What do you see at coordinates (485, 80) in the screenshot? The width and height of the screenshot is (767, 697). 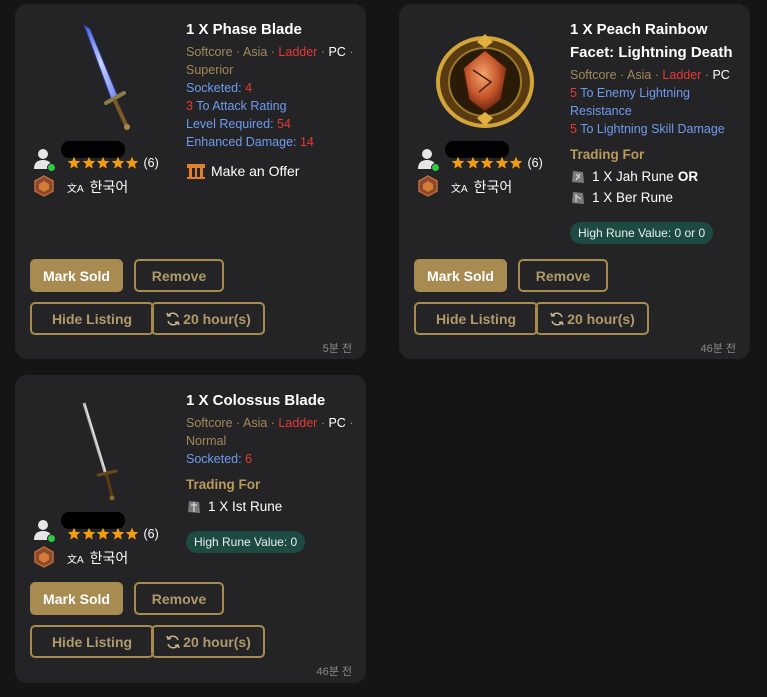 I see `item-image-rainbow-facet` at bounding box center [485, 80].